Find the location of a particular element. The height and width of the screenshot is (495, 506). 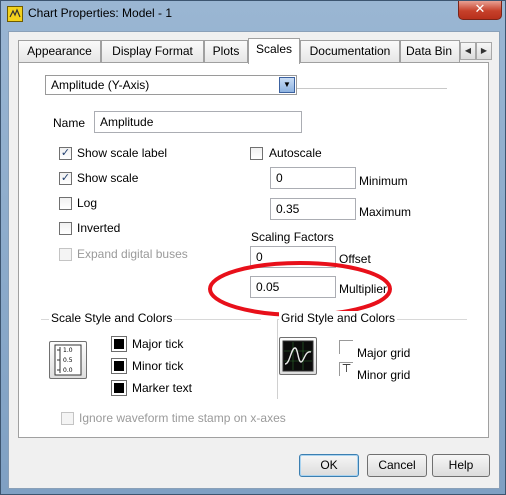

inverted-label: Inverted is located at coordinates (99, 228).